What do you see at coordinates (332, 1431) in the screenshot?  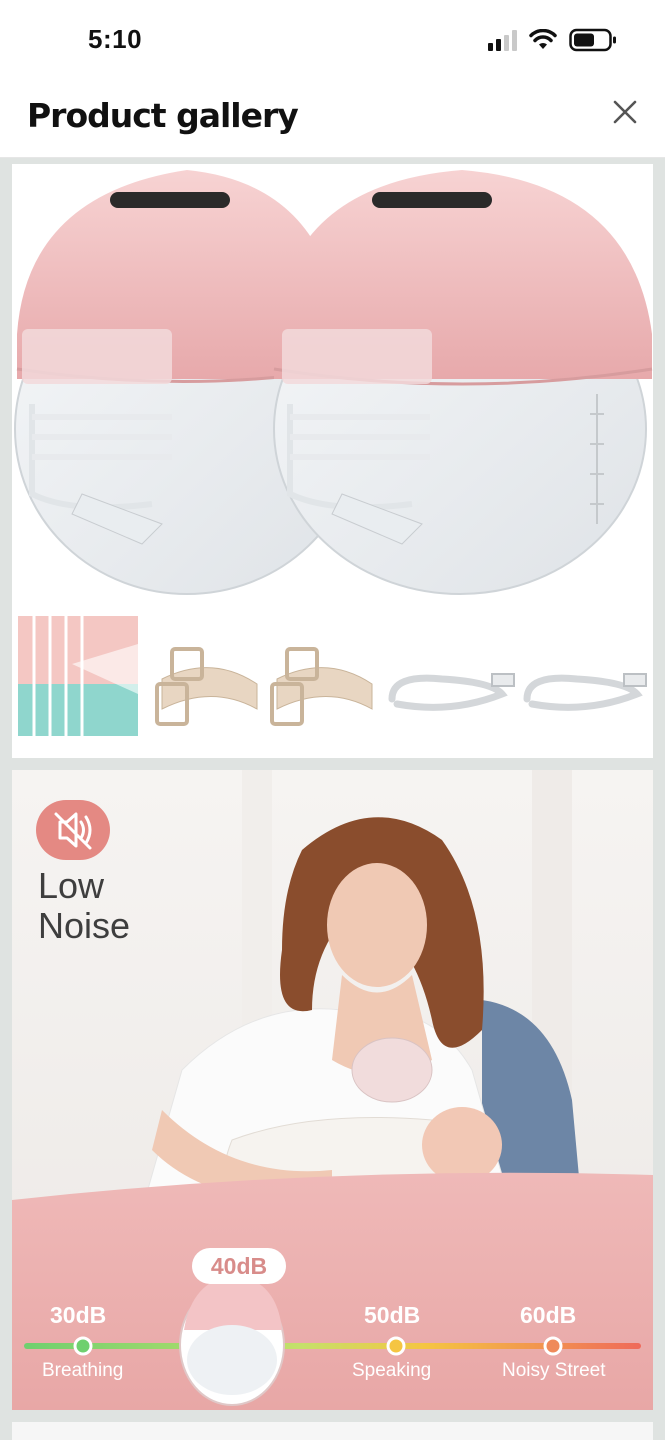 I see `gallery-image-next` at bounding box center [332, 1431].